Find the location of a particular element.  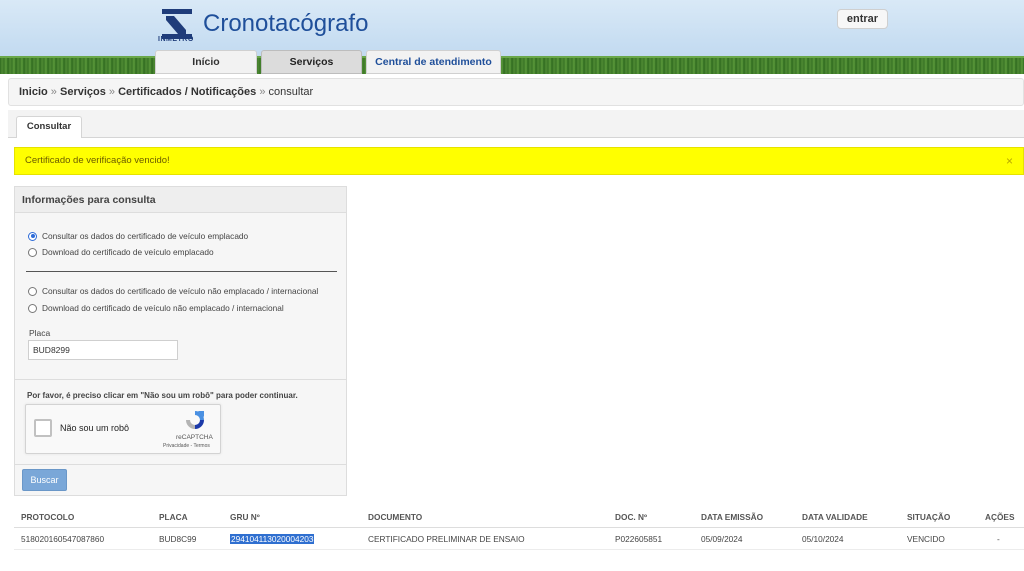

cell-acoes: - is located at coordinates (998, 539).